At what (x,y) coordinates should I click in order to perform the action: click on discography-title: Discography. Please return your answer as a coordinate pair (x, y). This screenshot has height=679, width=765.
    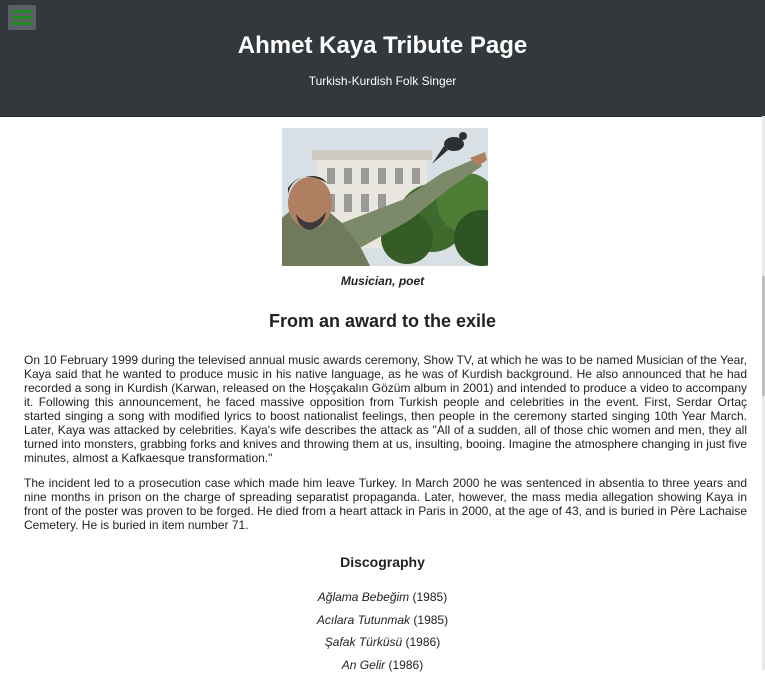
    Looking at the image, I should click on (382, 562).